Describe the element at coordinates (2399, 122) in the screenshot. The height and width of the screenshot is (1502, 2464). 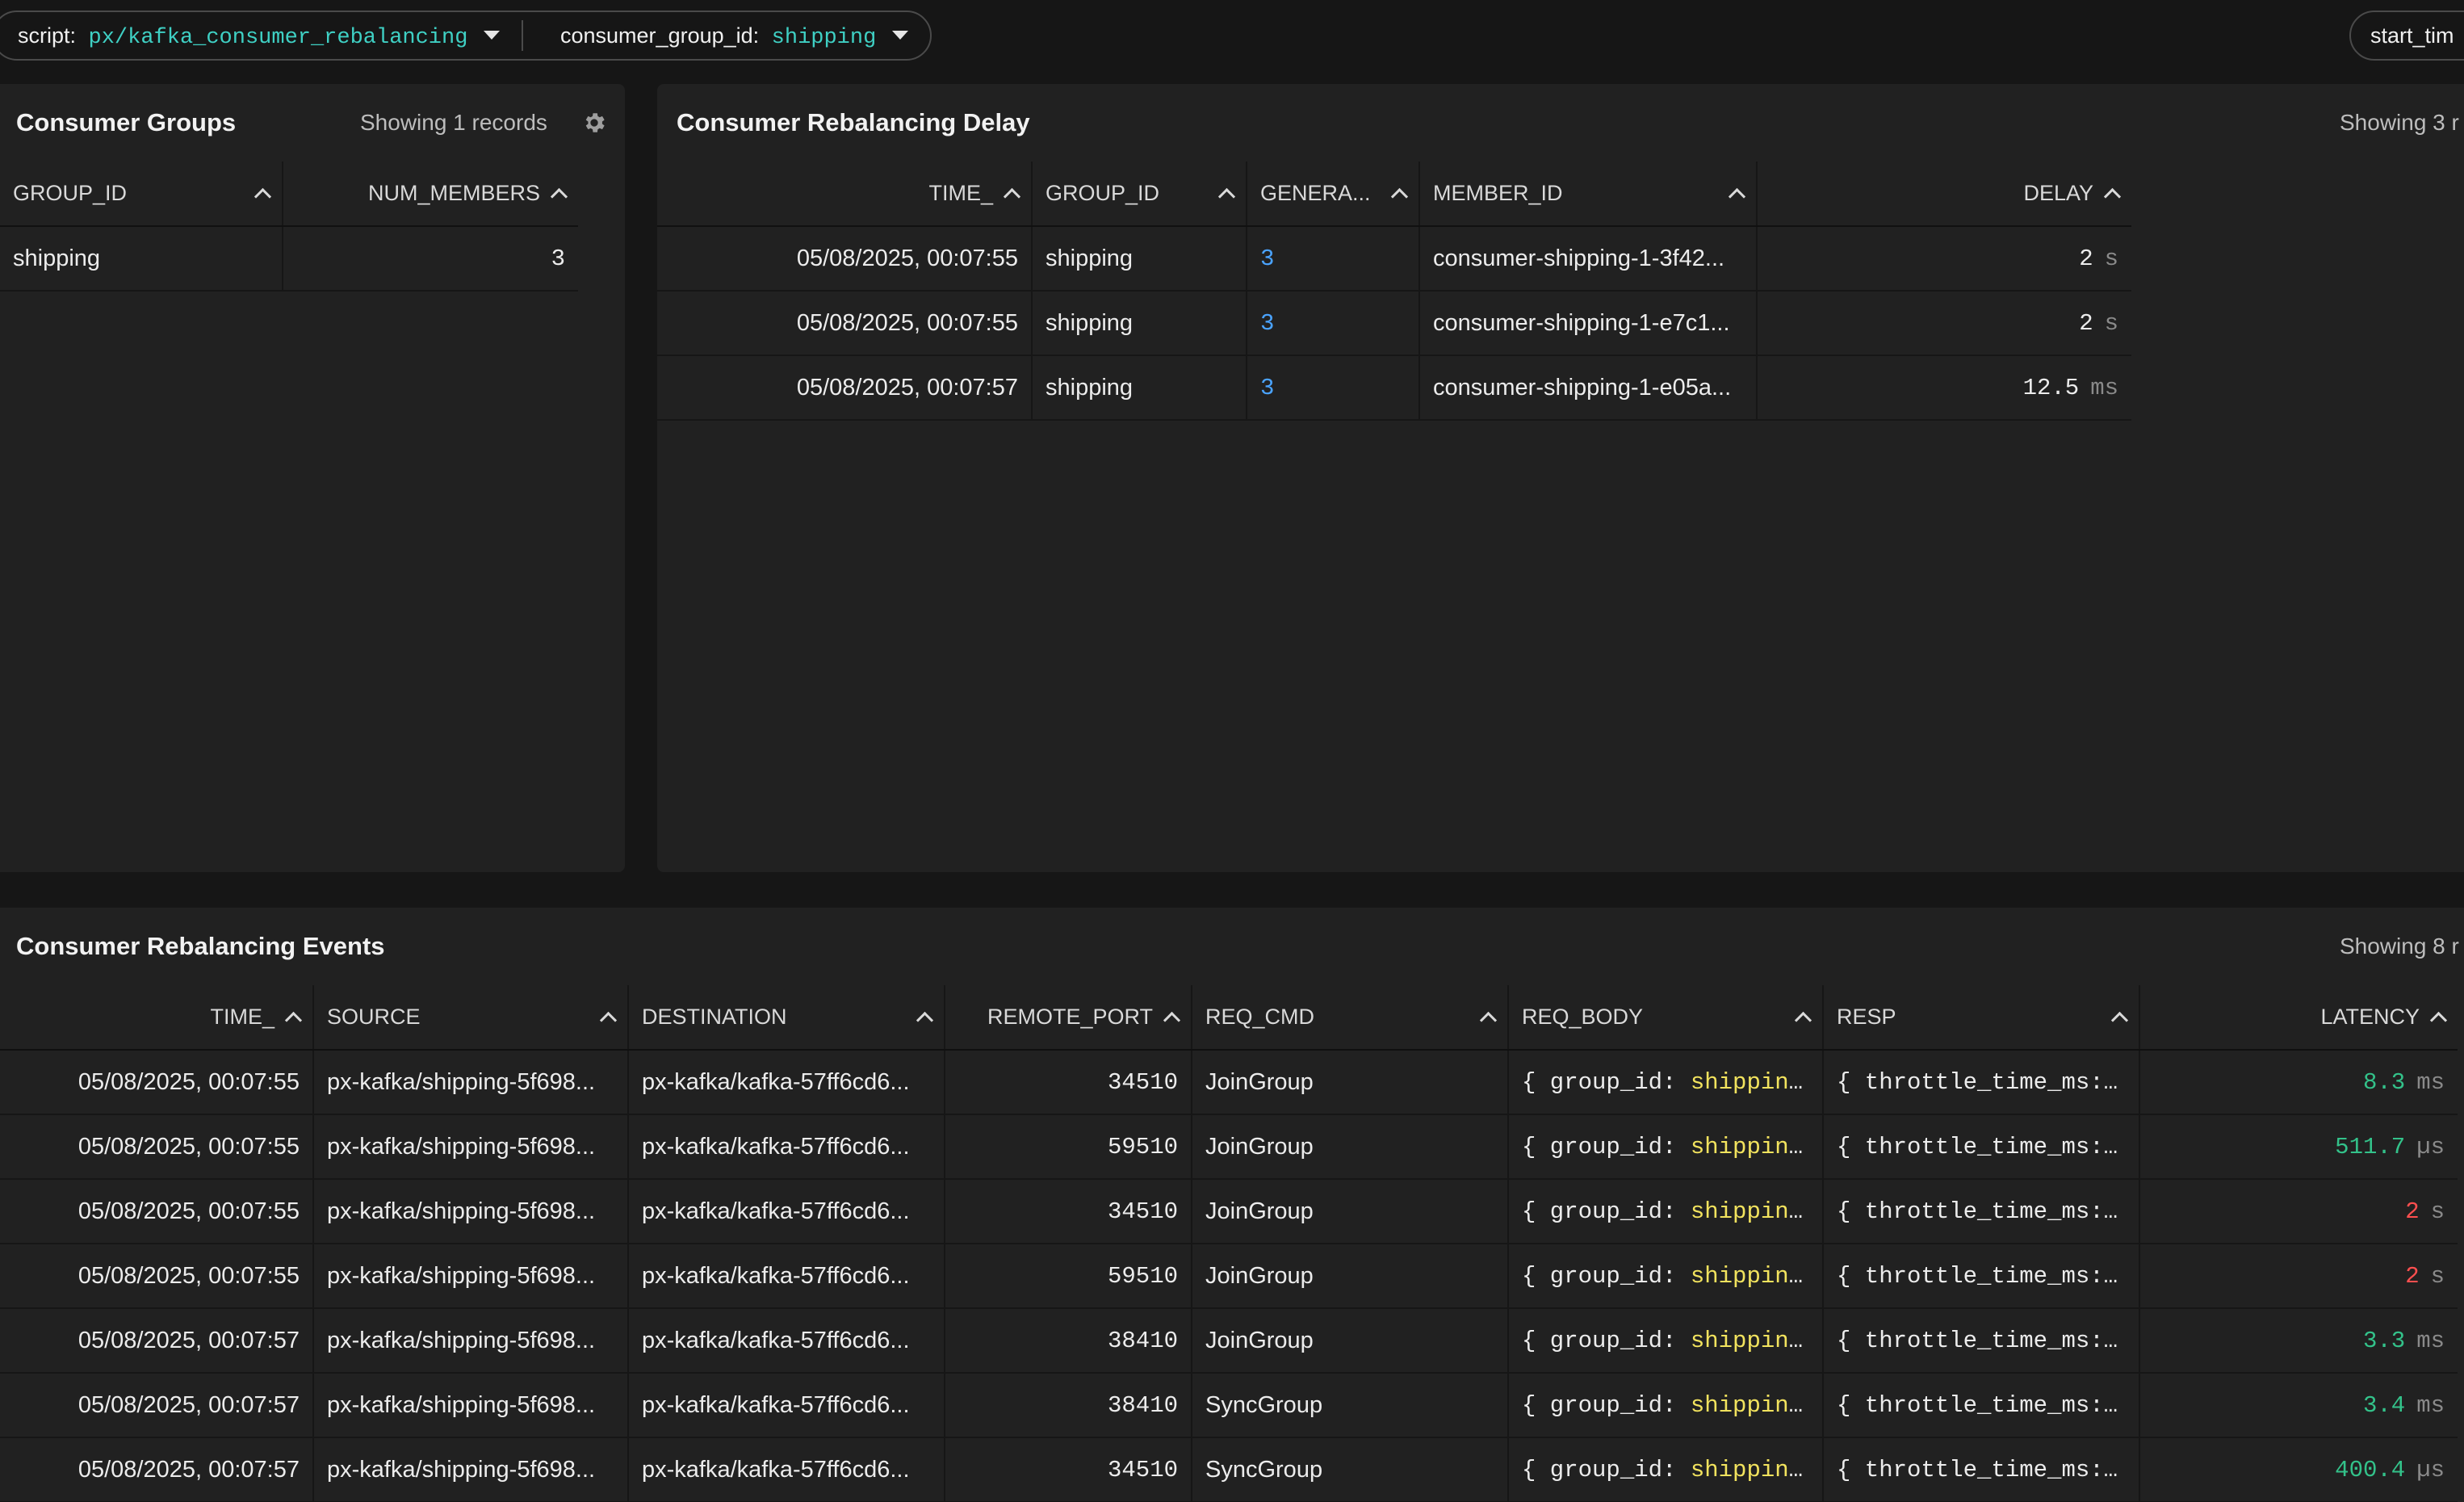
I see `record-count: Showing 3 r` at that location.